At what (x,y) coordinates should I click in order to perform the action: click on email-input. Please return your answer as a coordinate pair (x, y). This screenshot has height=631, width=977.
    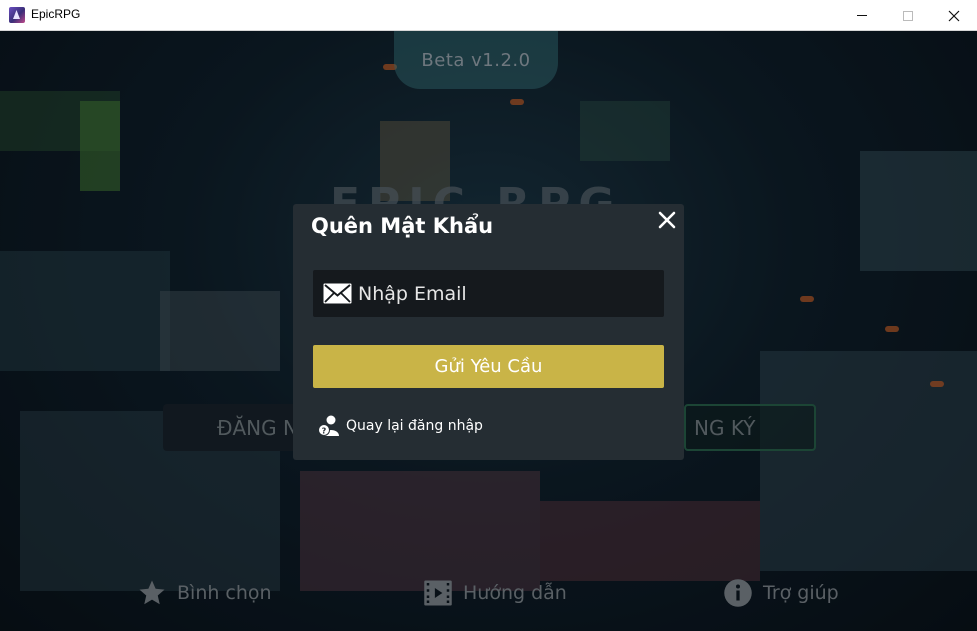
    Looking at the image, I should click on (503, 293).